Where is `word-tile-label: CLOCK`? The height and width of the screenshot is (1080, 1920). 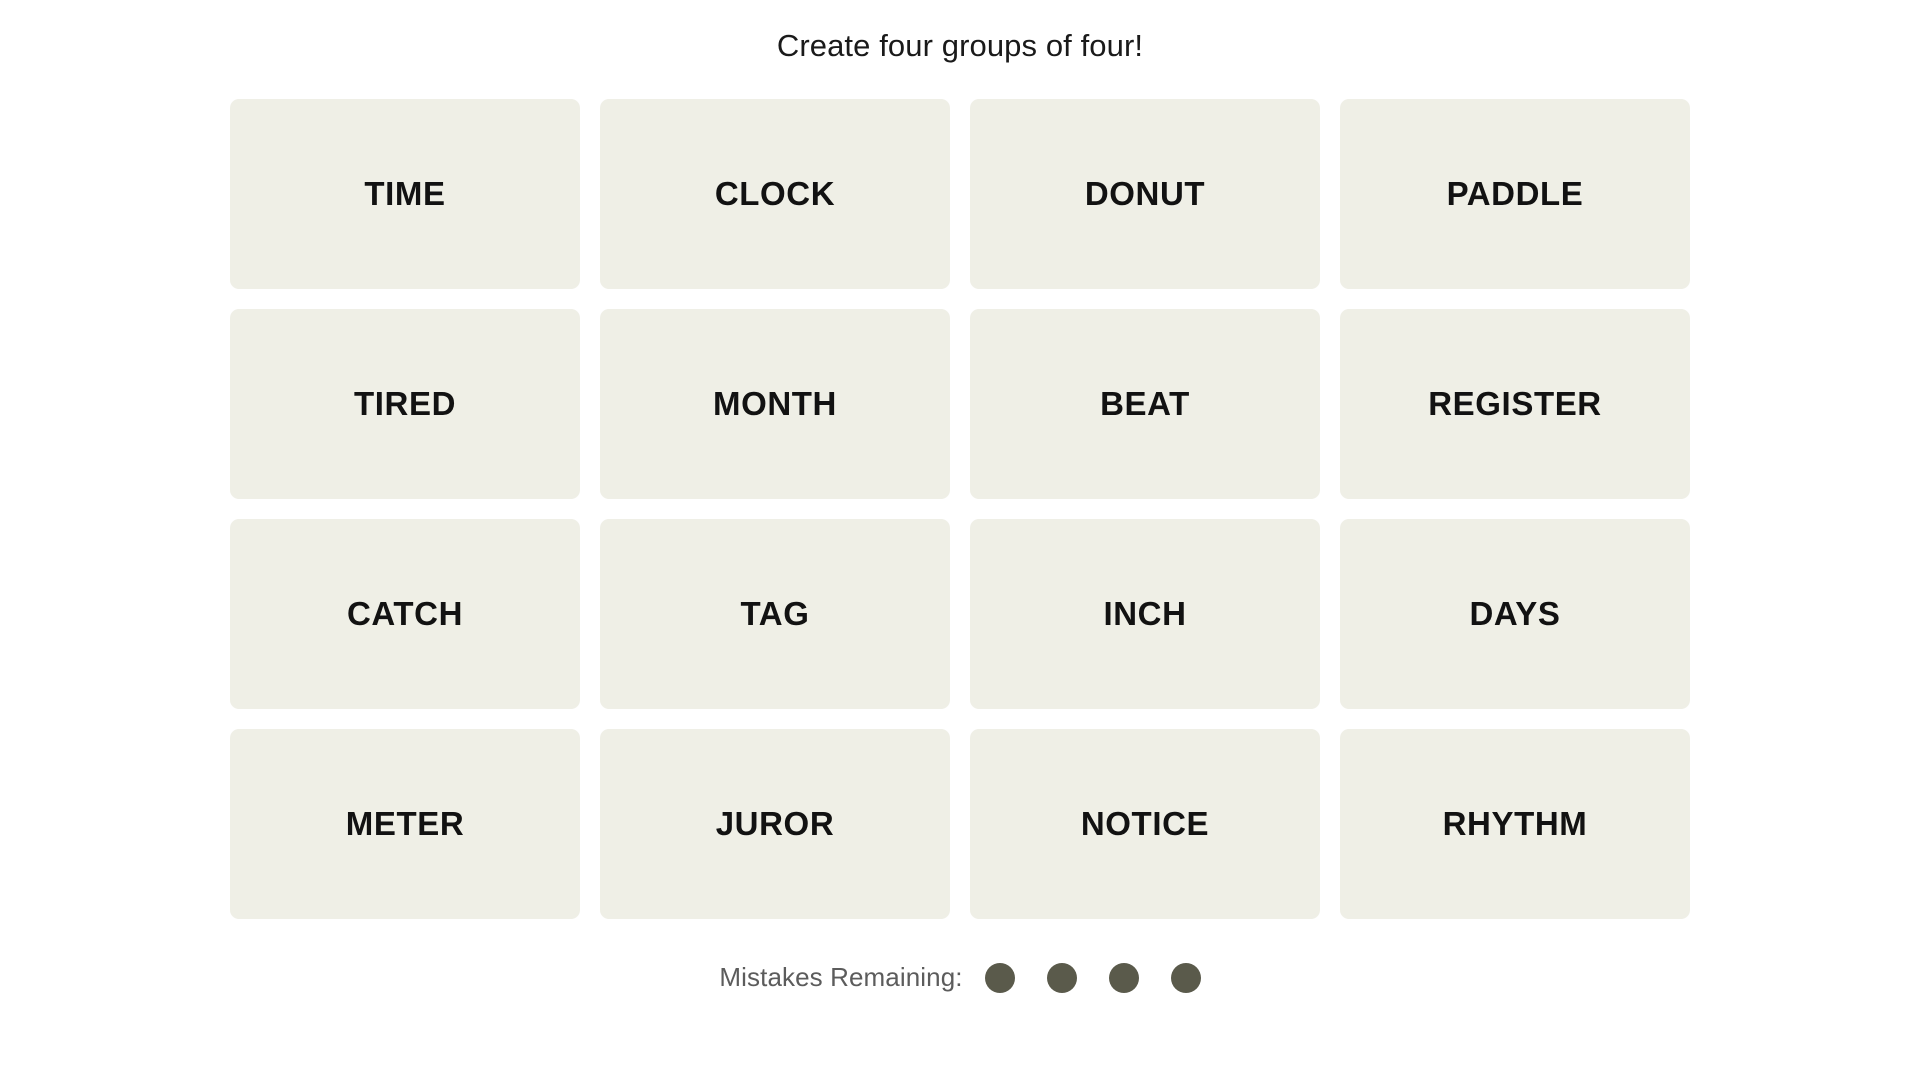
word-tile-label: CLOCK is located at coordinates (775, 194).